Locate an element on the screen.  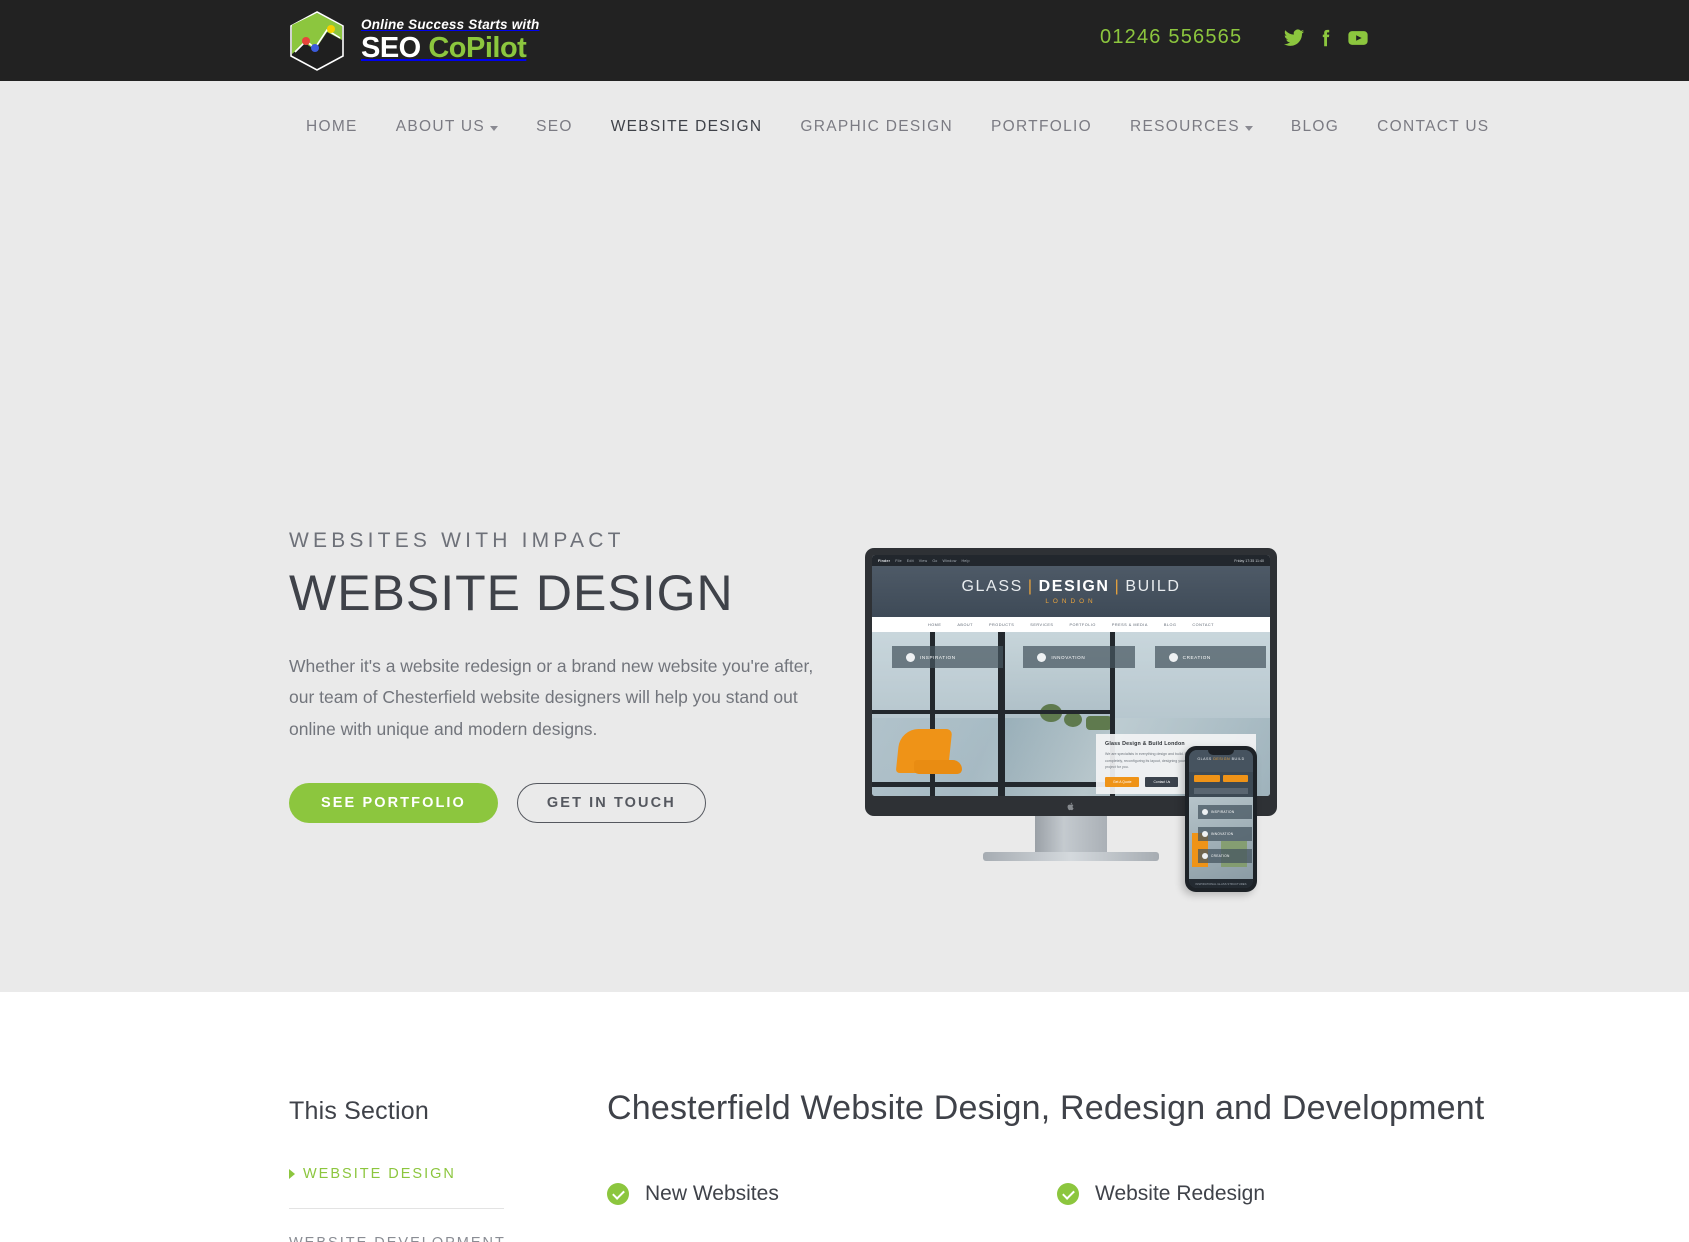
feature-label: Website Redesign is located at coordinates (1180, 1194).